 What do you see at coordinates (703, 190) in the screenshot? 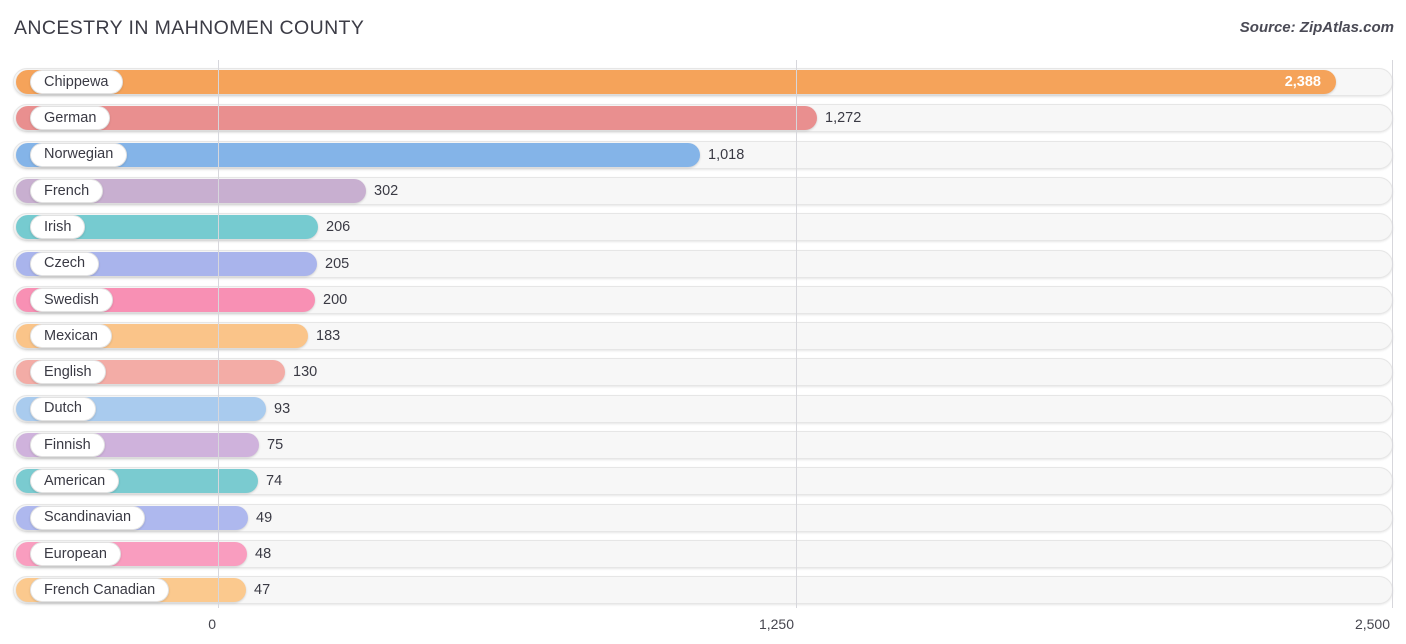
I see `bar-row: French 302` at bounding box center [703, 190].